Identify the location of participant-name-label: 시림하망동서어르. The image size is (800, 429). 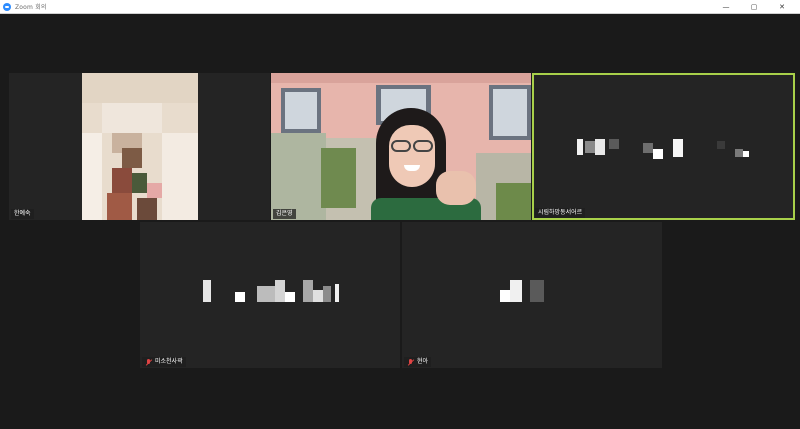
(560, 213).